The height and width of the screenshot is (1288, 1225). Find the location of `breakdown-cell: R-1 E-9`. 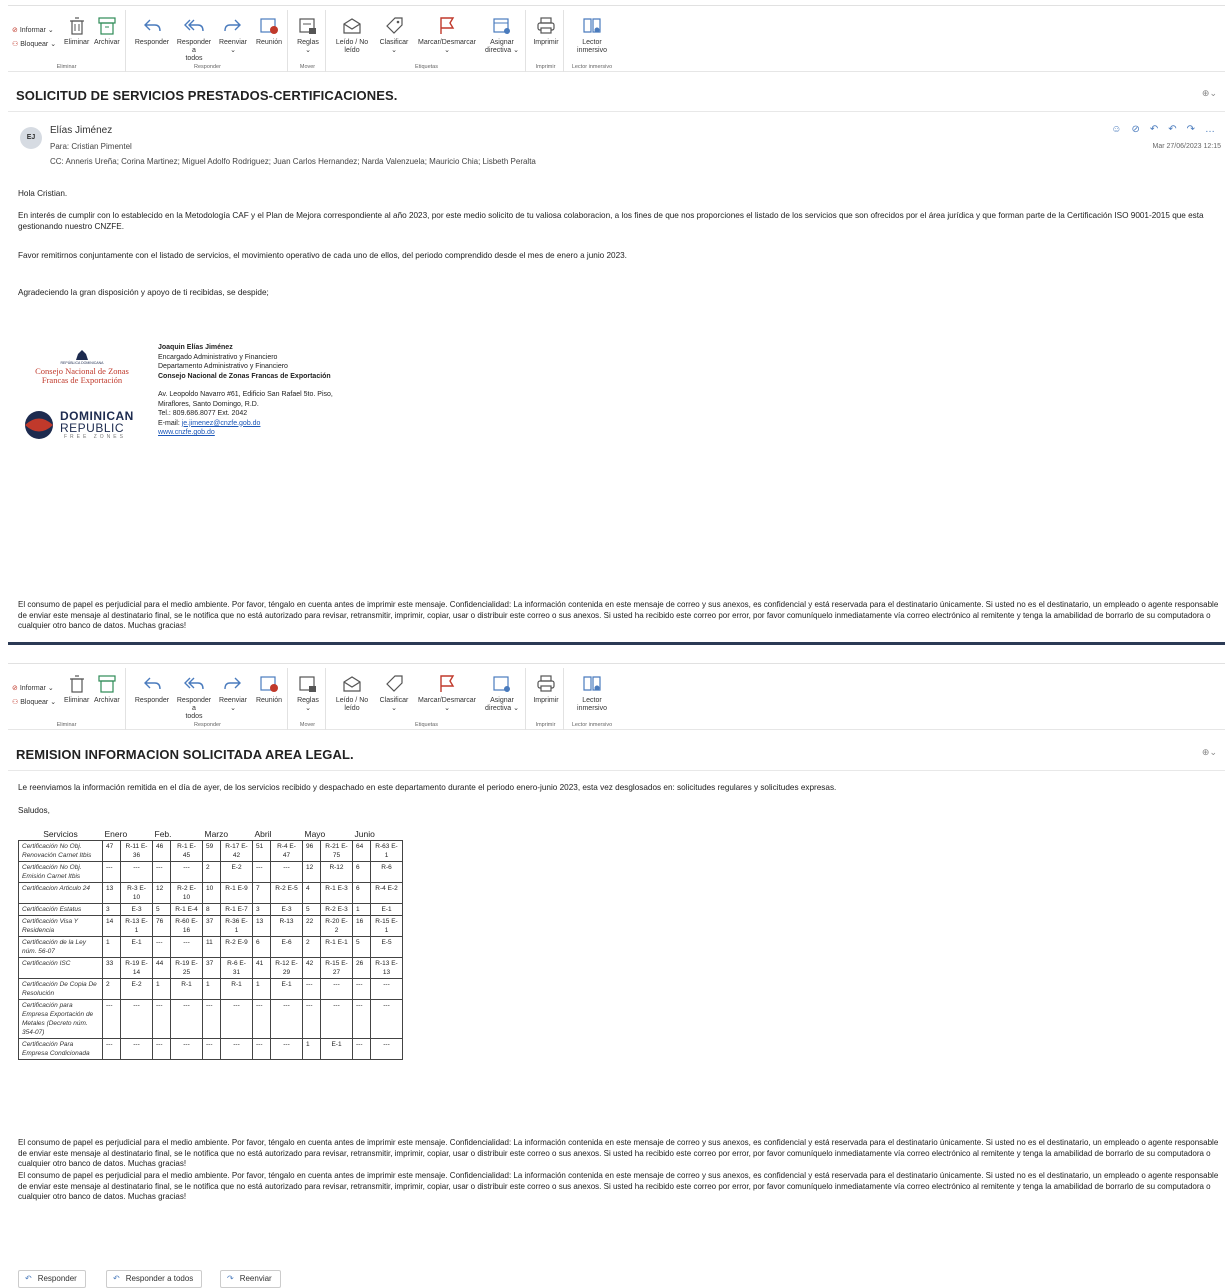

breakdown-cell: R-1 E-9 is located at coordinates (236, 893).